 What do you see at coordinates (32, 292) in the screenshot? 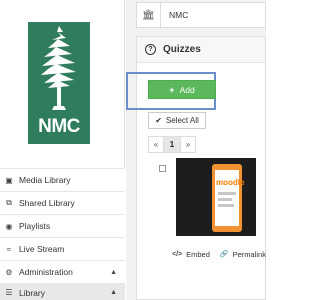
I see `sidebar-item-label: Library` at bounding box center [32, 292].